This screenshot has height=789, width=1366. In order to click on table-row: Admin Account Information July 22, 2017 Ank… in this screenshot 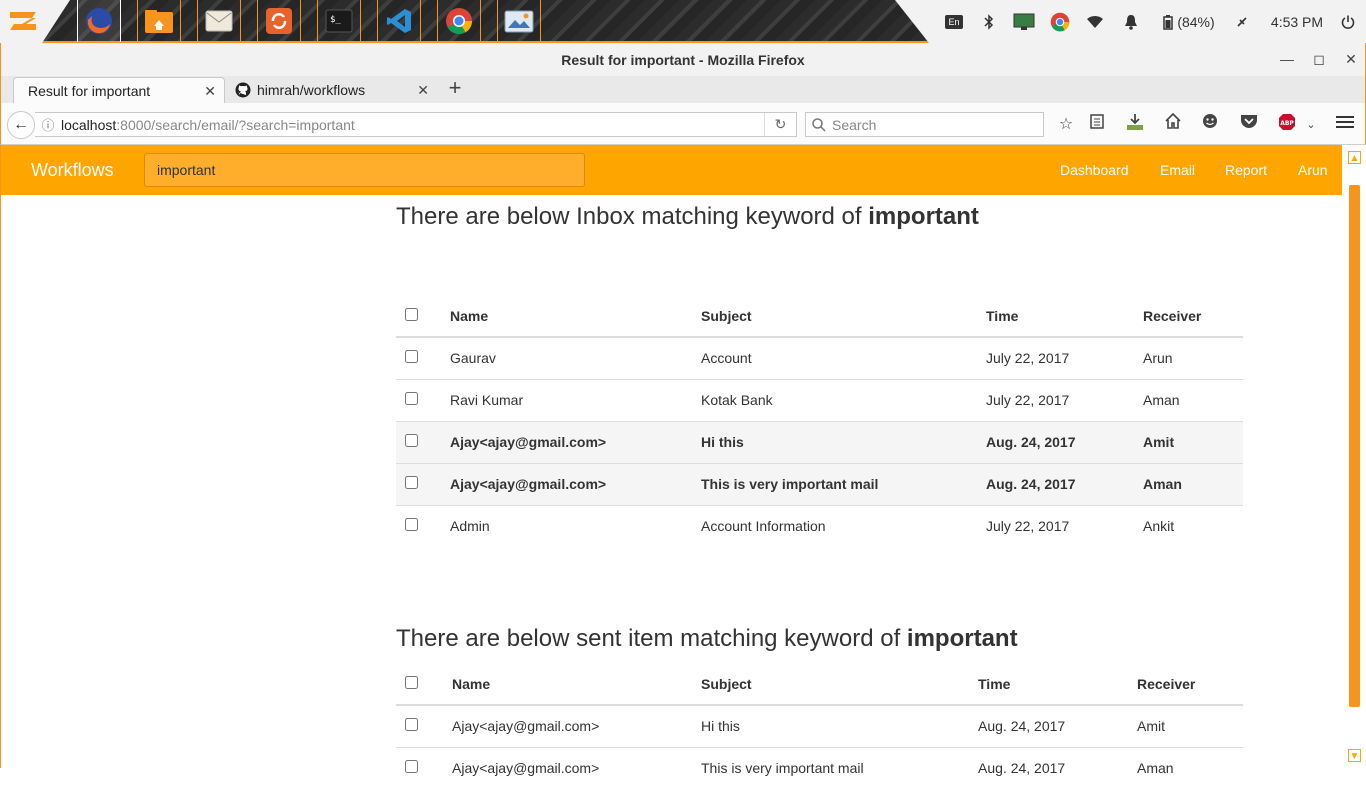, I will do `click(819, 525)`.